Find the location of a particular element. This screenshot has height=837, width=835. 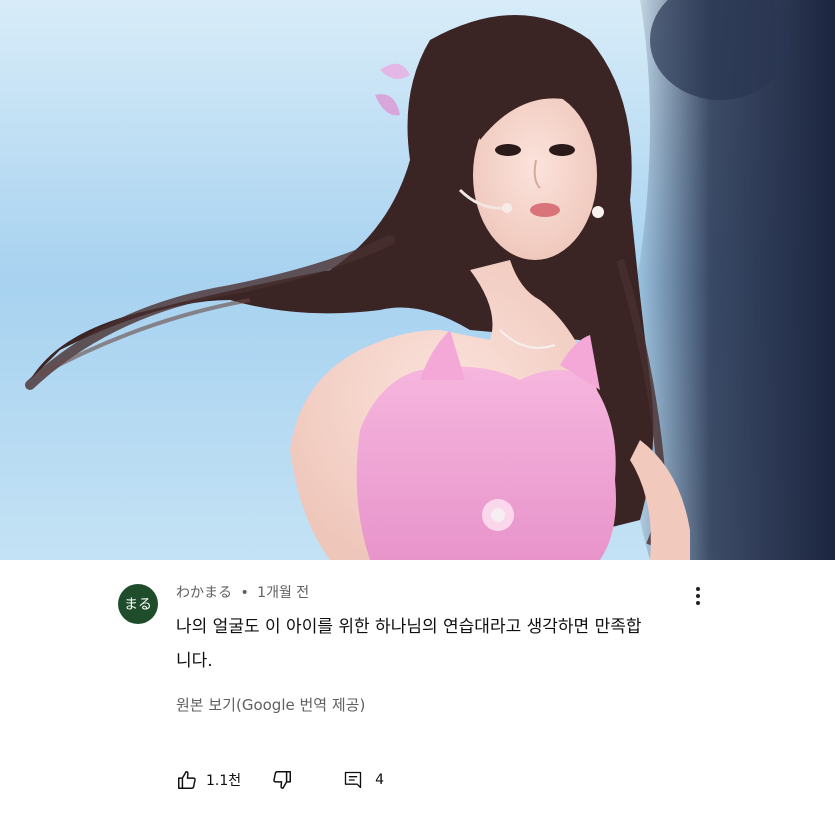

thumbs-up-icon is located at coordinates (187, 780).